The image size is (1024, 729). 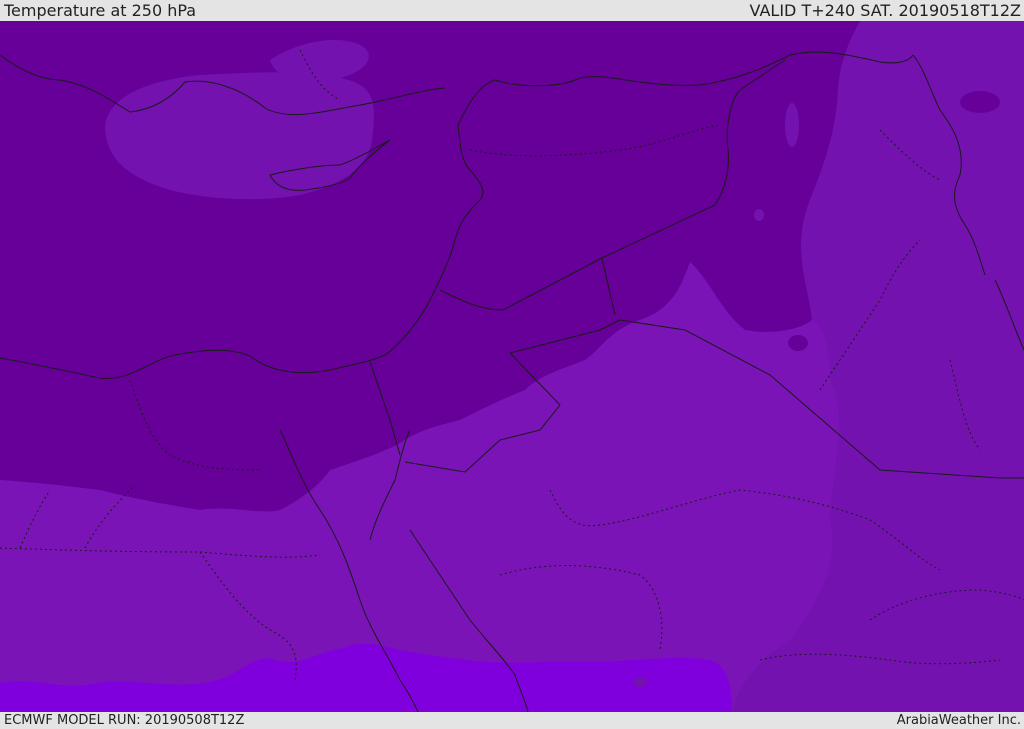 What do you see at coordinates (124, 720) in the screenshot?
I see `model-run-label: ECMWF MODEL RUN: 20190508T12Z` at bounding box center [124, 720].